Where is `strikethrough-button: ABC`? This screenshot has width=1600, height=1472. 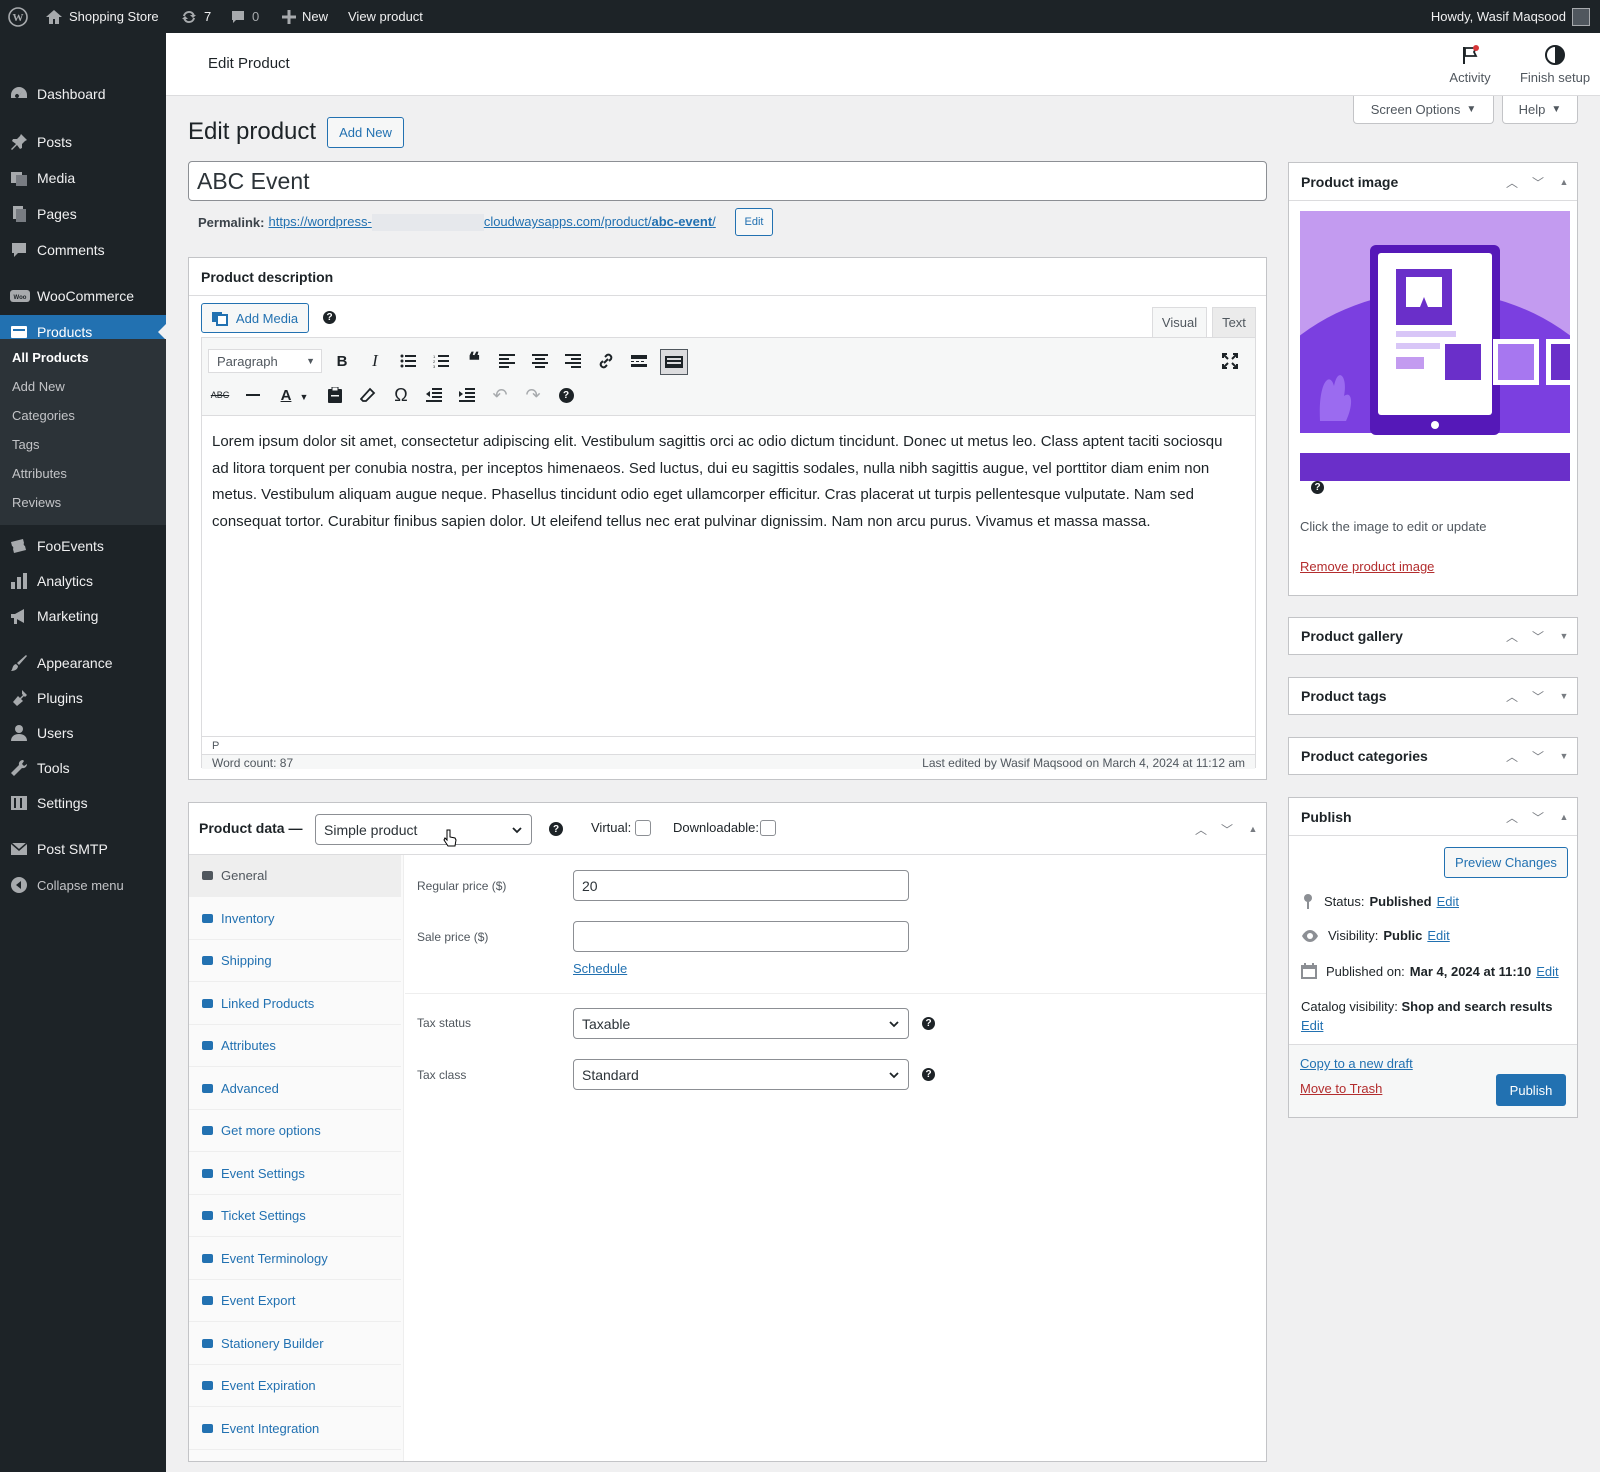 strikethrough-button: ABC is located at coordinates (220, 395).